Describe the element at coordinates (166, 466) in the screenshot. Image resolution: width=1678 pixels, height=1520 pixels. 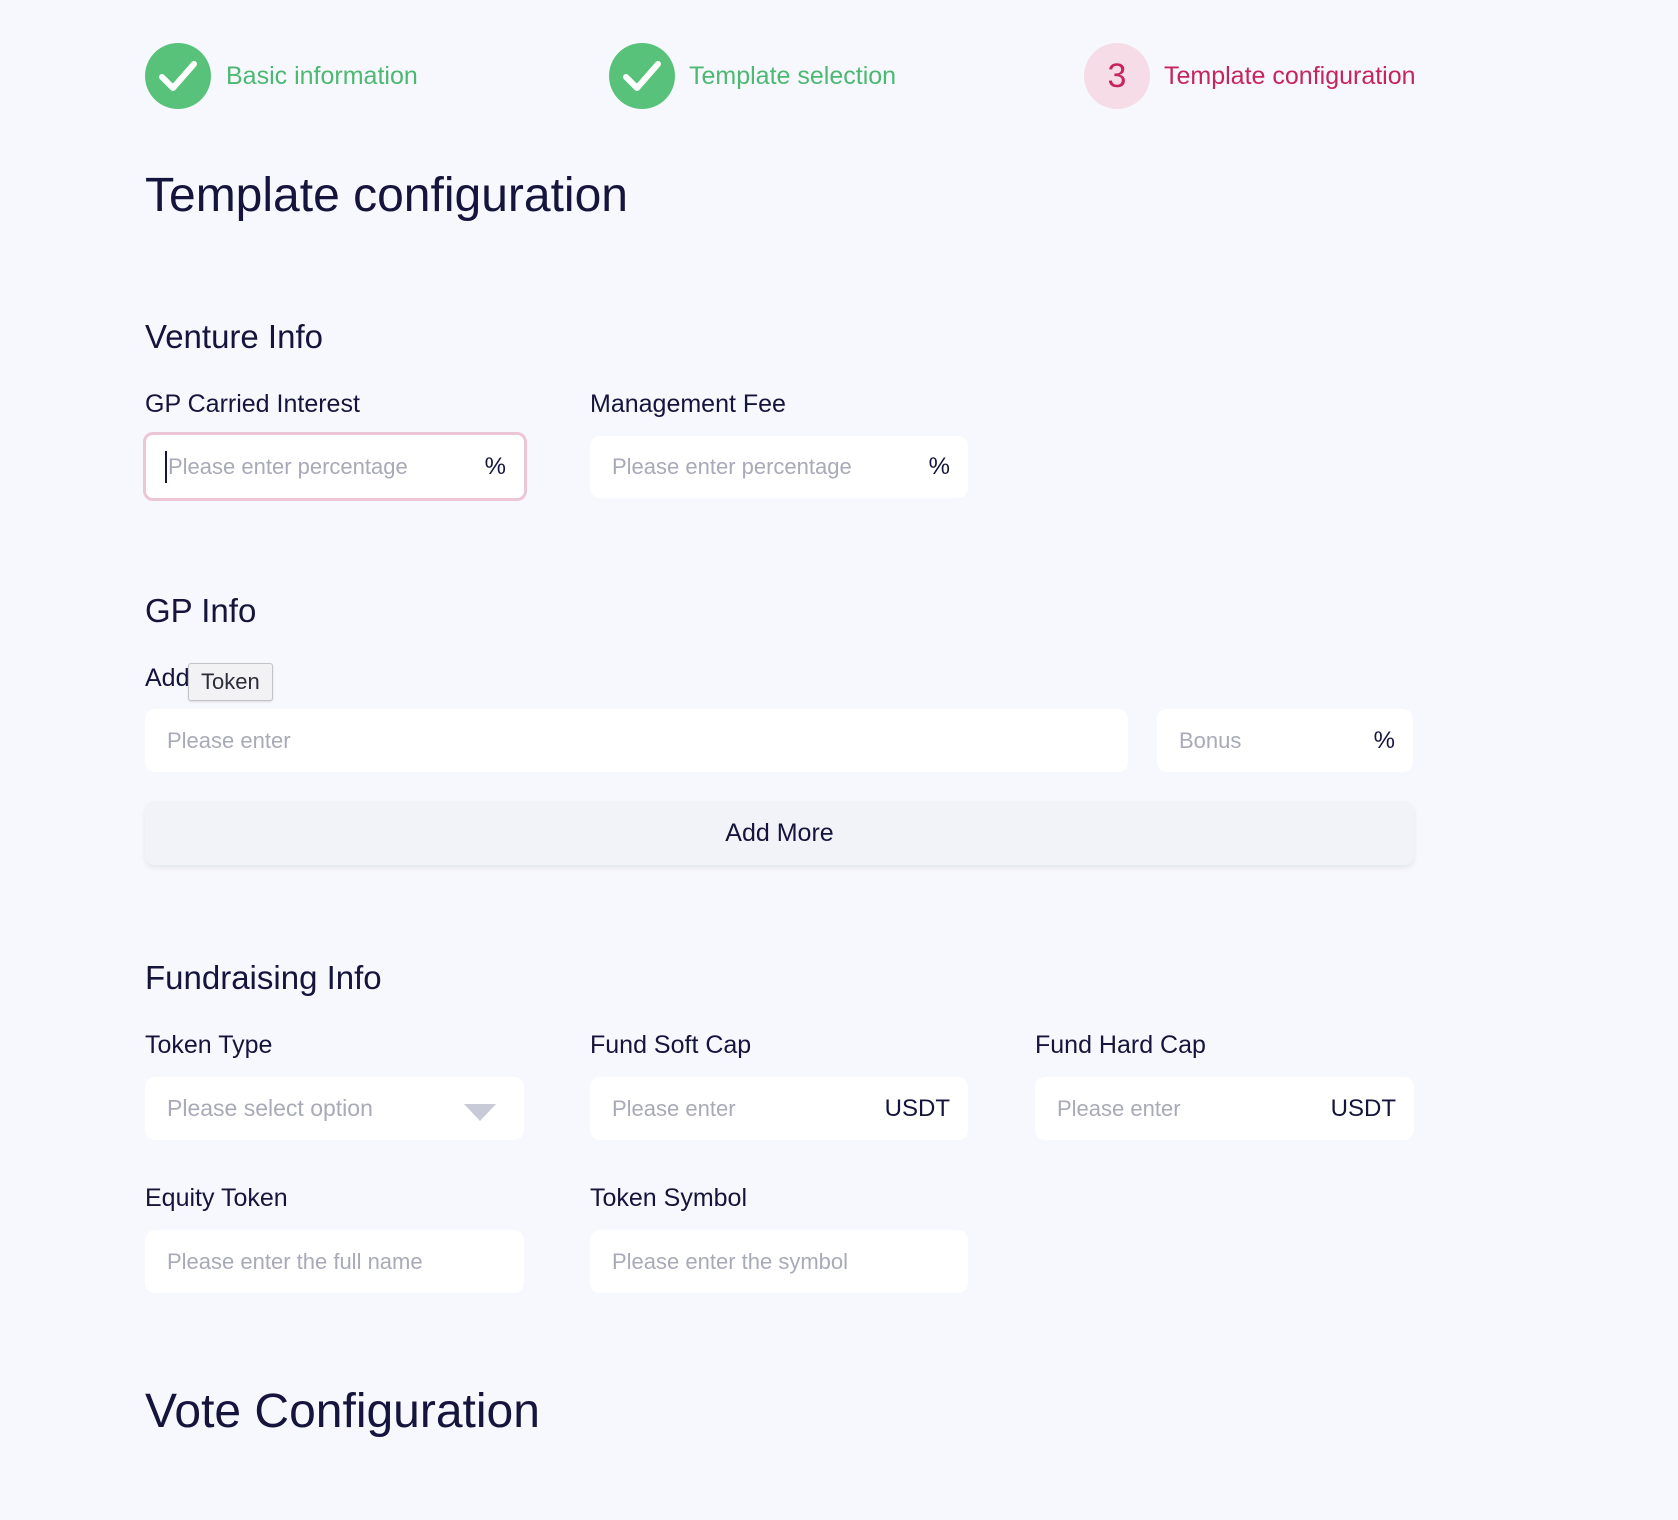
I see `text-caret` at that location.